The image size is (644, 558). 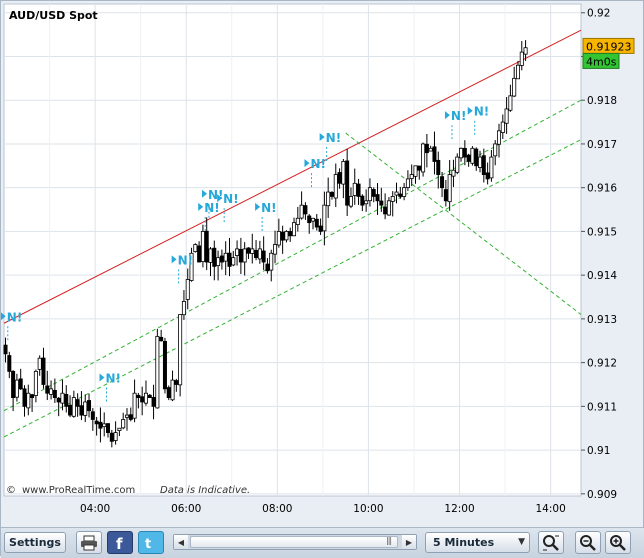 I want to click on svg-text: f, so click(x=119, y=543).